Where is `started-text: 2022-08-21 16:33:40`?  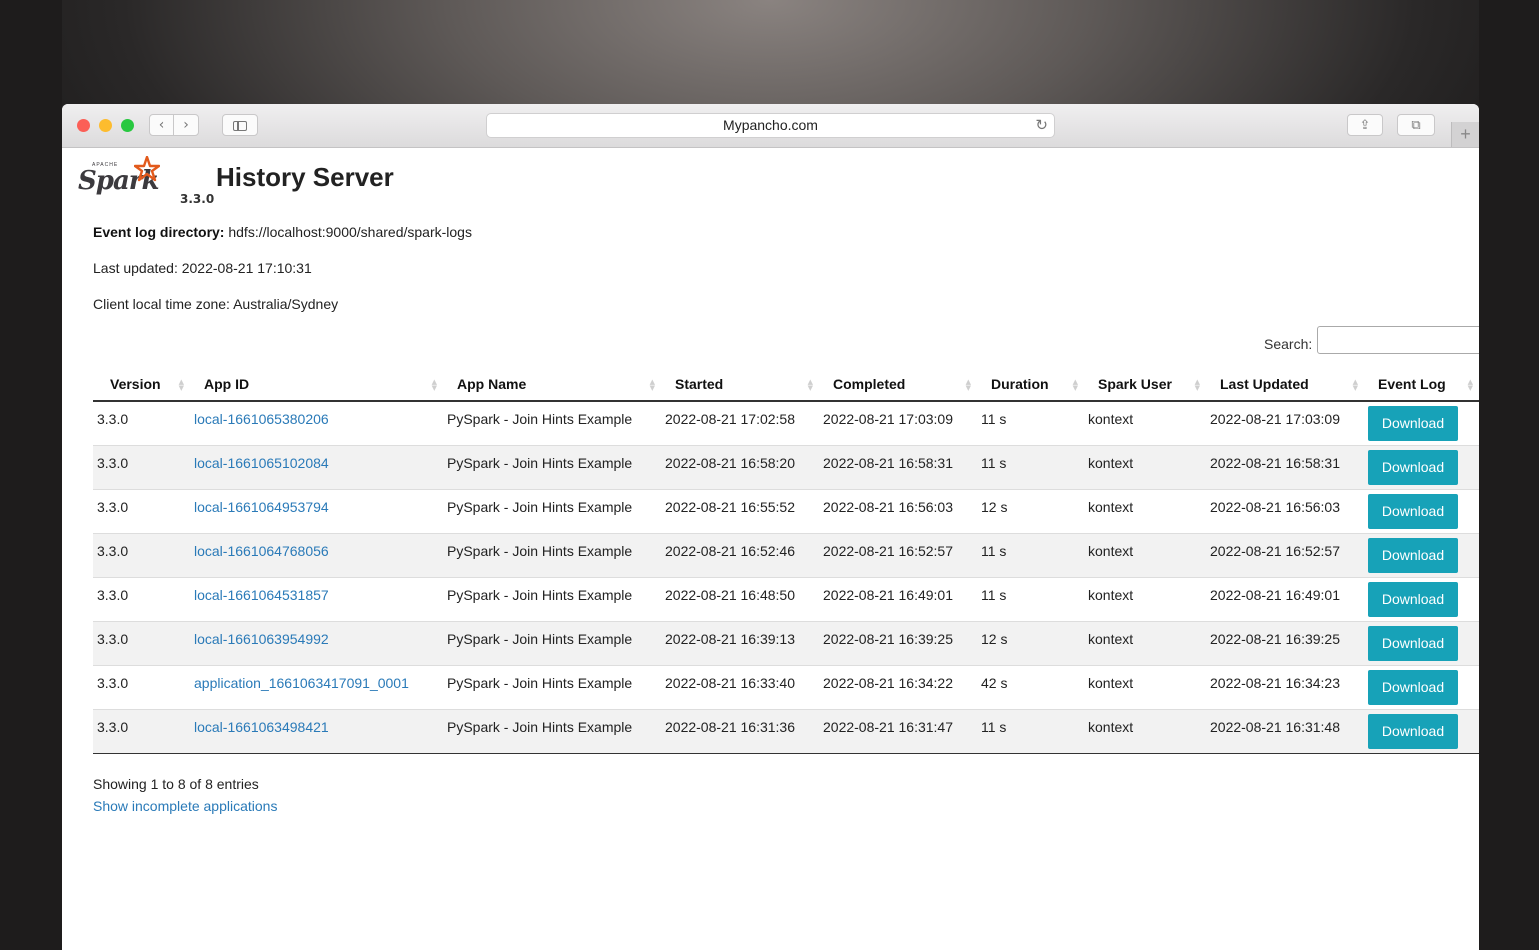
started-text: 2022-08-21 16:33:40 is located at coordinates (730, 682).